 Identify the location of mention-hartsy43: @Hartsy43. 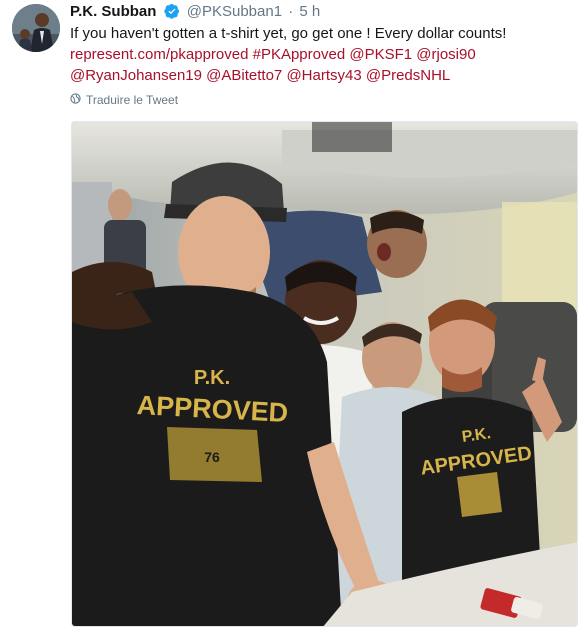
(323, 75).